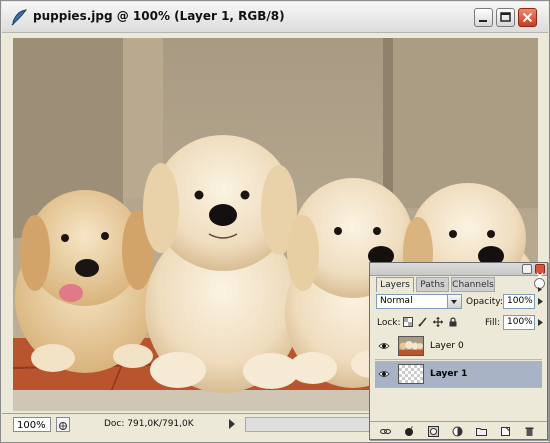 Image resolution: width=550 pixels, height=443 pixels. What do you see at coordinates (493, 323) in the screenshot?
I see `fill-label: Fill:` at bounding box center [493, 323].